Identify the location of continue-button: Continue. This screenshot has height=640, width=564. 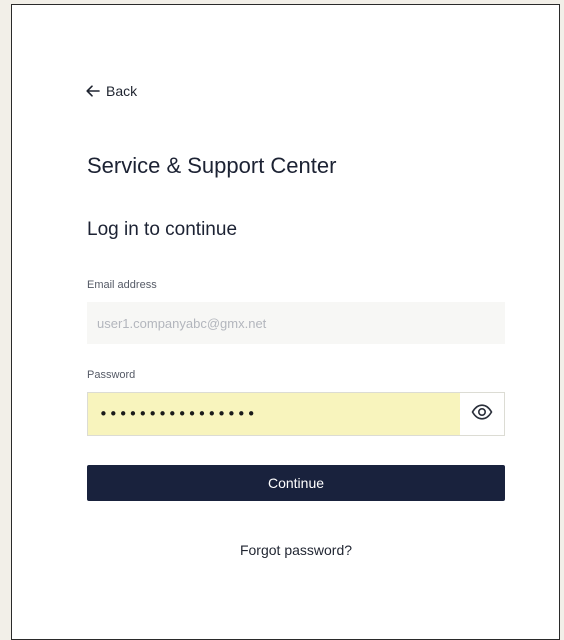
(296, 483).